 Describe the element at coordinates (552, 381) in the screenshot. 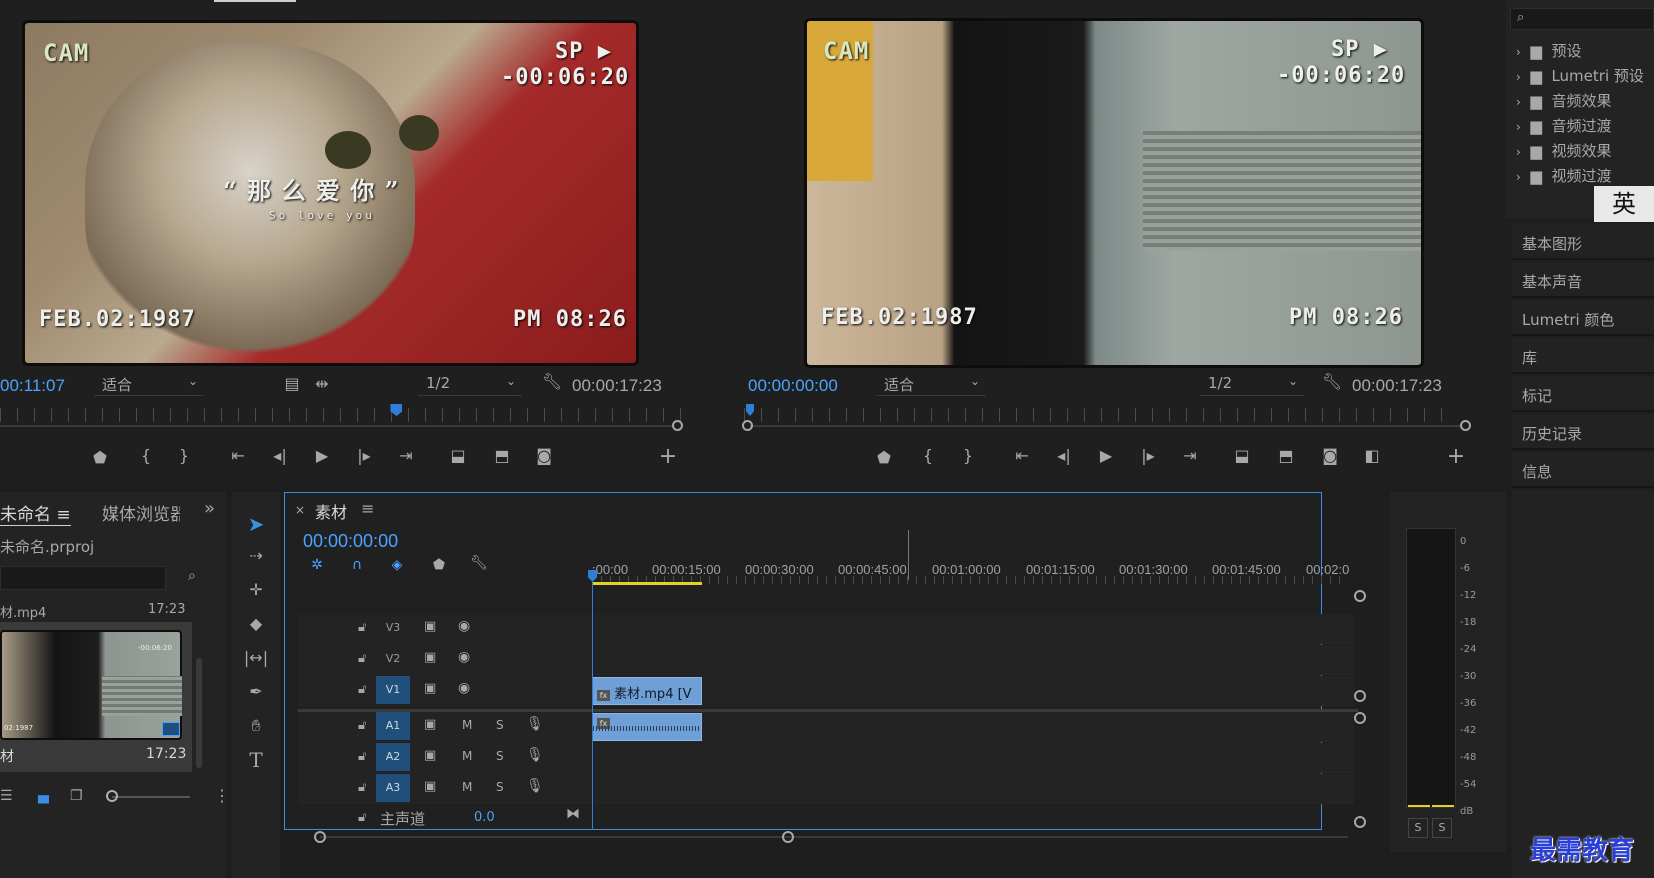

I see `wrench-icon: 🔧︎` at that location.